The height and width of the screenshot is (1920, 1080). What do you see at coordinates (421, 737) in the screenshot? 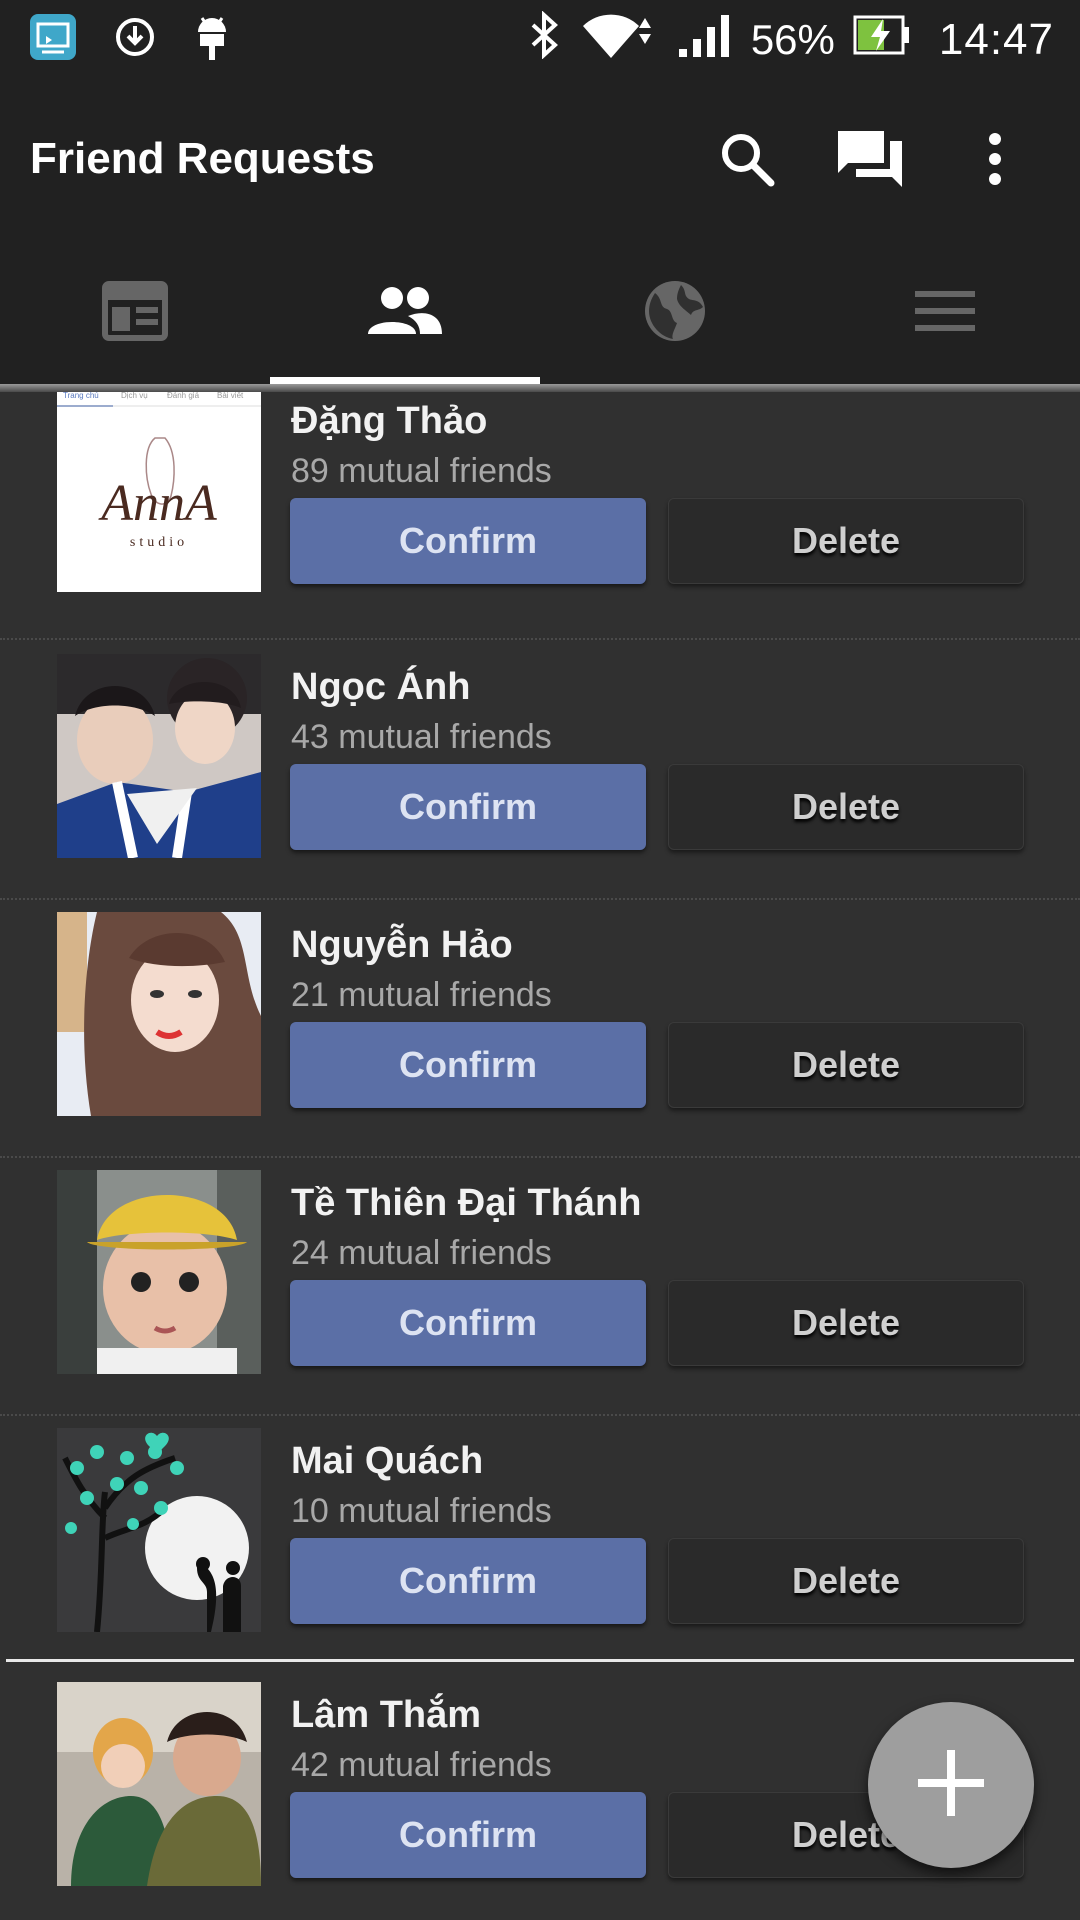
I see `mutual-friends: 43 mutual friends` at bounding box center [421, 737].